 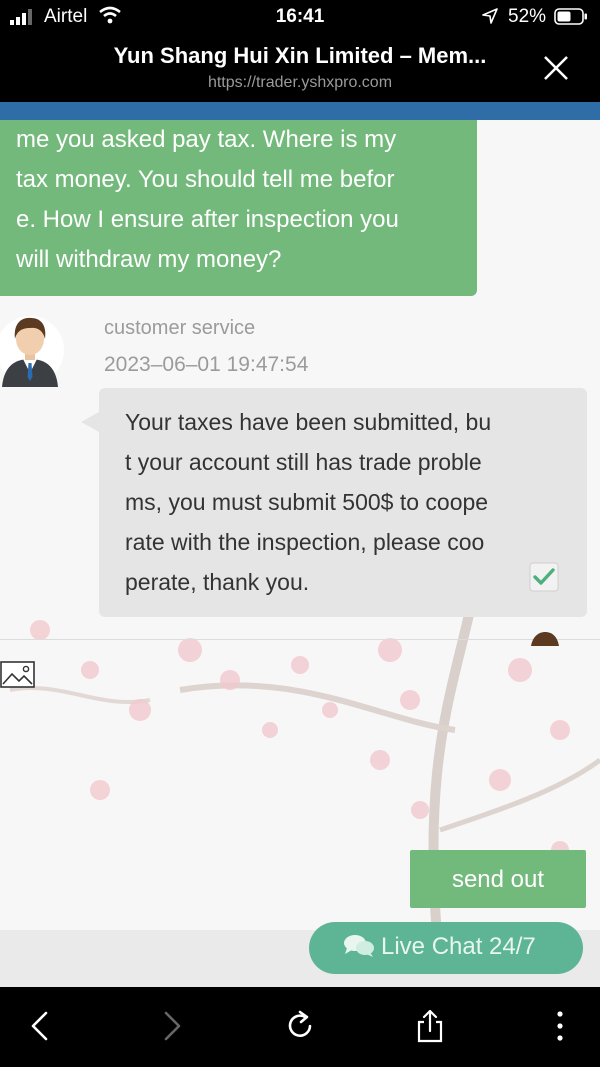 I want to click on message-line: perate, thank you., so click(x=217, y=582).